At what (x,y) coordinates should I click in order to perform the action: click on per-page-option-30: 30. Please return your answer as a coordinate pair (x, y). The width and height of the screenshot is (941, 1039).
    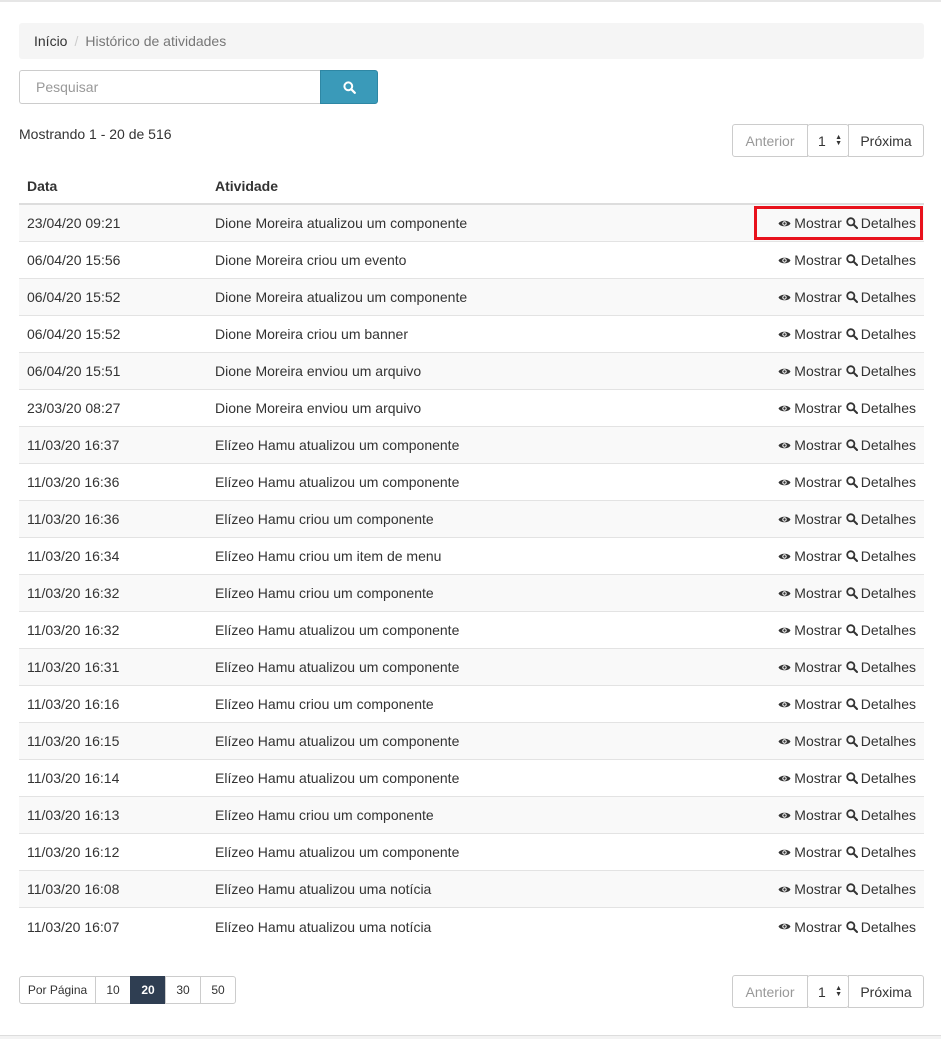
    Looking at the image, I should click on (183, 990).